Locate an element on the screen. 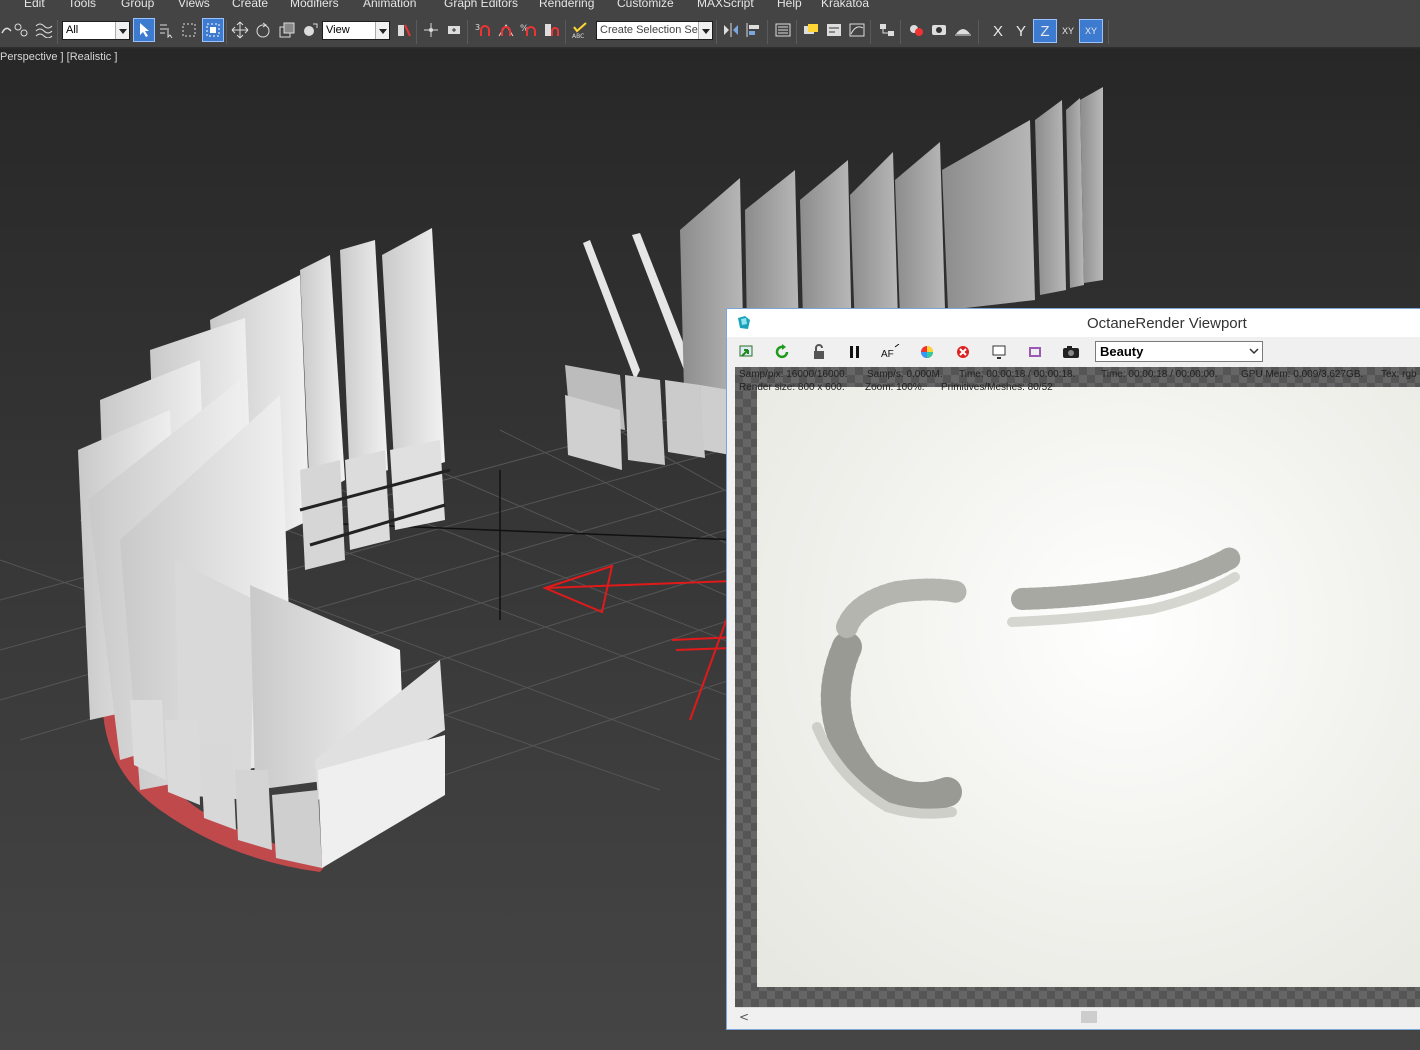  stat-samples-per-second: Samp/s: 0.000M. is located at coordinates (905, 374).